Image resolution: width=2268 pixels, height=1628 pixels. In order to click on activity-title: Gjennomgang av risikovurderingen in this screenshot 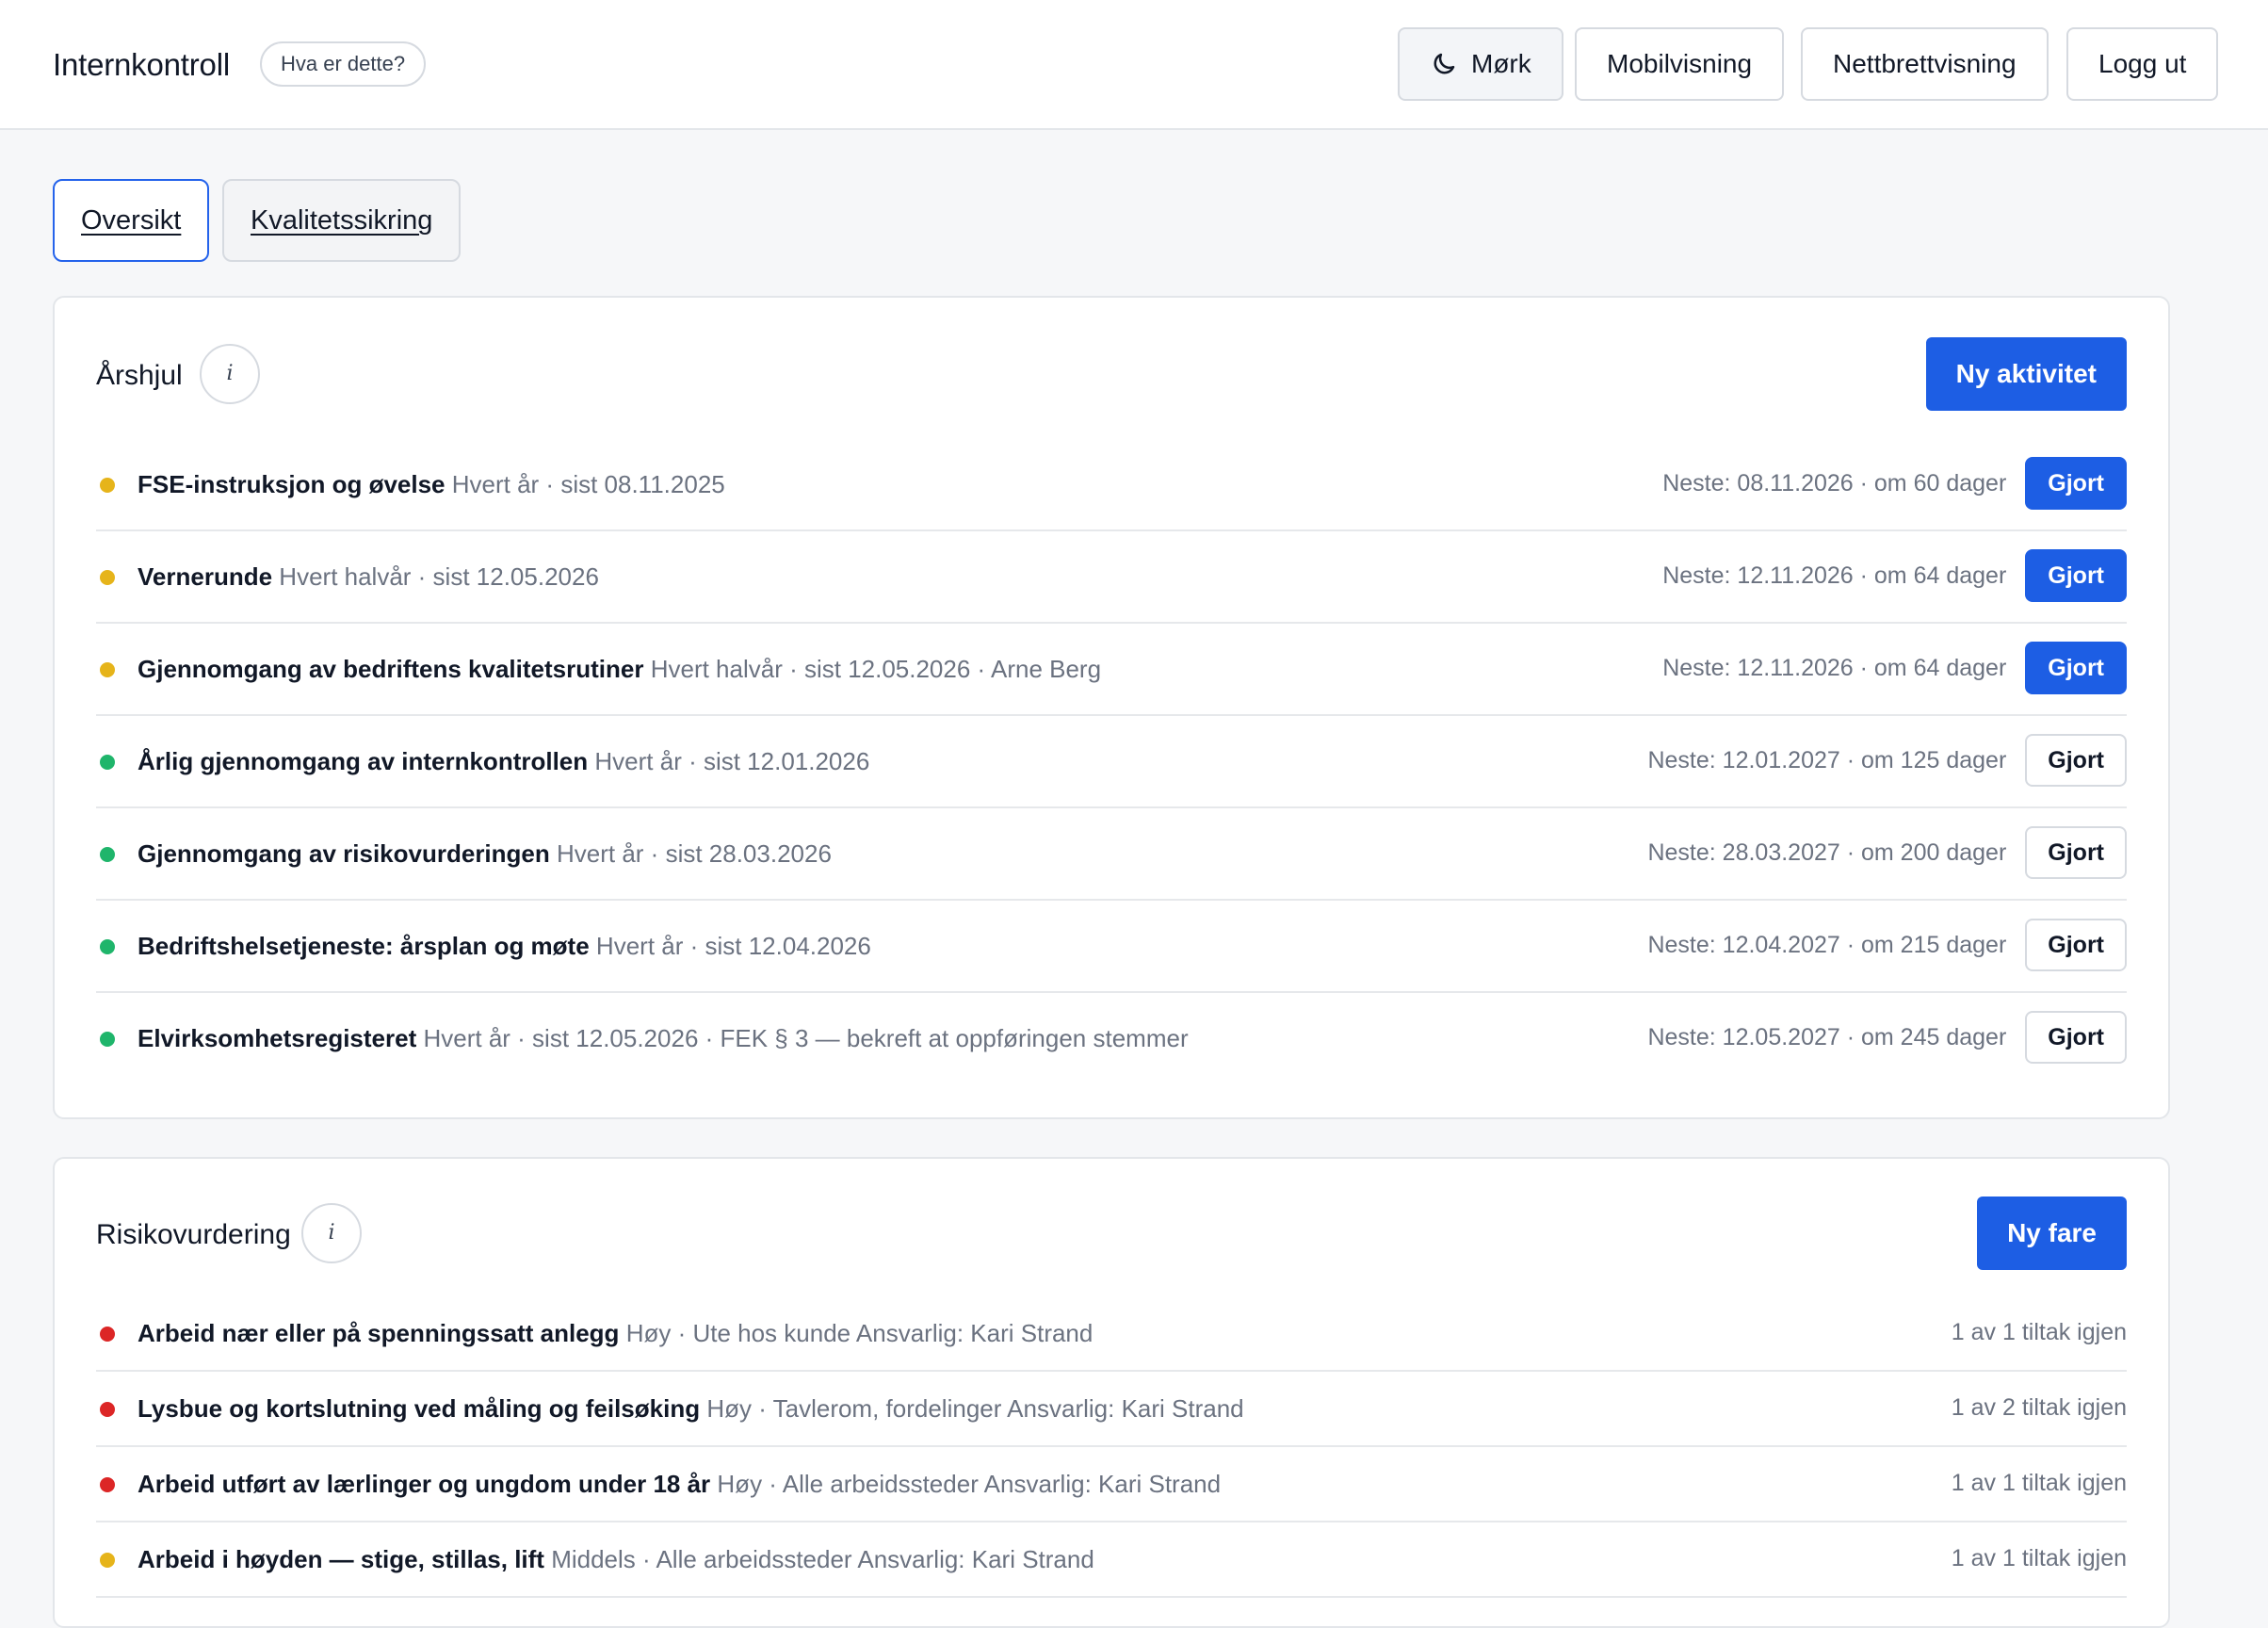, I will do `click(344, 853)`.